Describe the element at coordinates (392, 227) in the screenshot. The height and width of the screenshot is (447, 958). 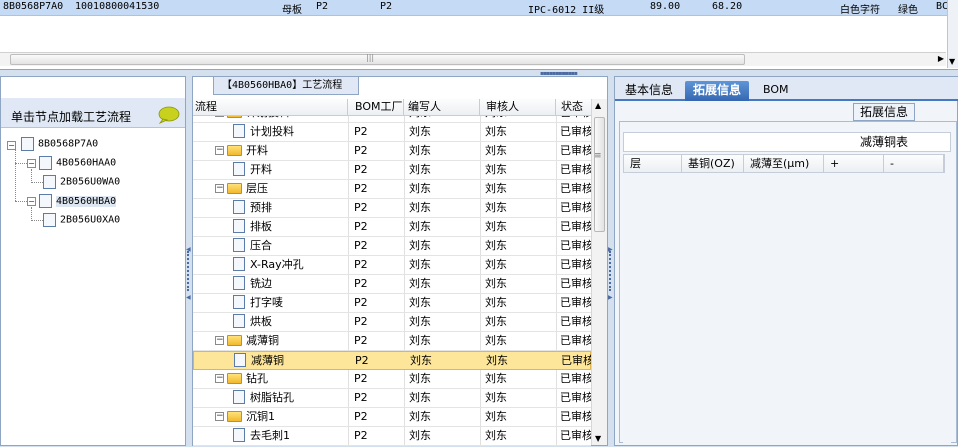
I see `process-step-row: 排板 P2 刘东 刘东 已审核` at that location.